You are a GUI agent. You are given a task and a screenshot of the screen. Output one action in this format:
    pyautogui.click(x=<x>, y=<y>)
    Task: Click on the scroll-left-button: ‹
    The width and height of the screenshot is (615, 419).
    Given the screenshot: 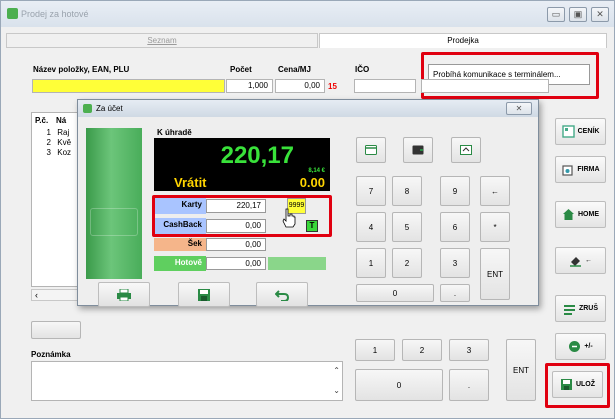 What is the action you would take?
    pyautogui.click(x=56, y=295)
    